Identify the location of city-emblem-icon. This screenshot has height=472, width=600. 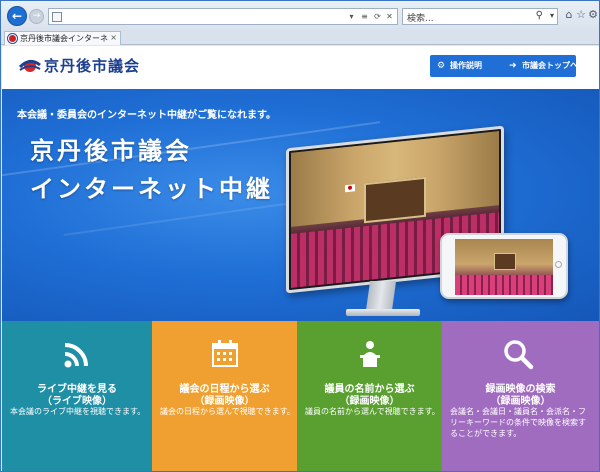
(30, 66).